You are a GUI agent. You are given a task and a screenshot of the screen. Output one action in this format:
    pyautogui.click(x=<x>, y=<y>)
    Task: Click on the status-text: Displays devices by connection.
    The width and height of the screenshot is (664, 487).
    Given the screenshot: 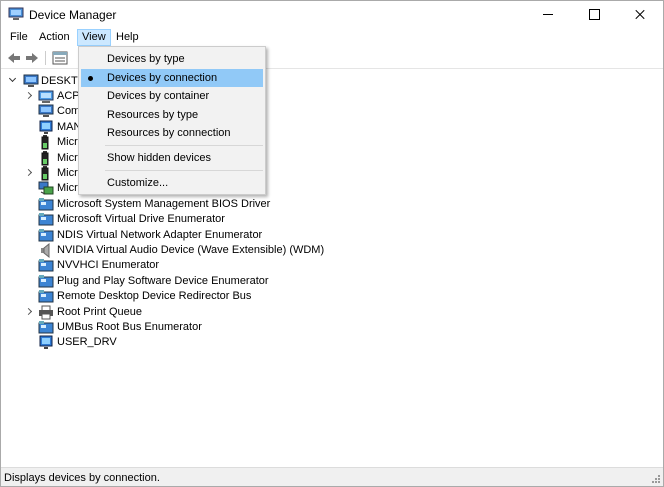 What is the action you would take?
    pyautogui.click(x=82, y=478)
    